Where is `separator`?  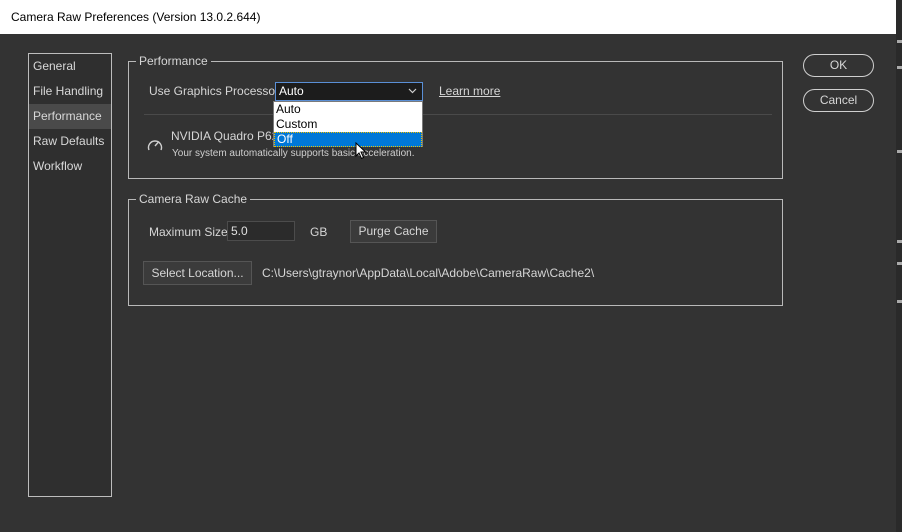 separator is located at coordinates (458, 114).